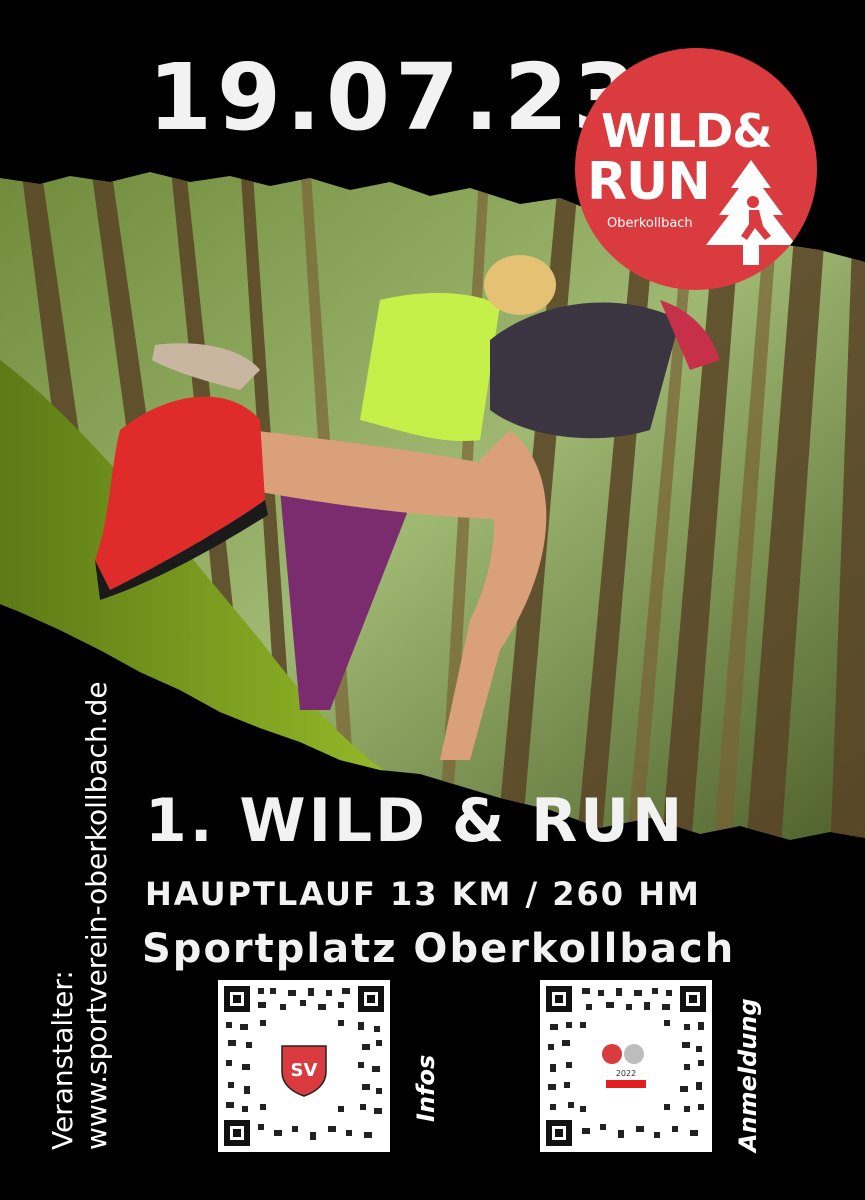 The width and height of the screenshot is (865, 1200). Describe the element at coordinates (650, 223) in the screenshot. I see `logo-place: Oberkollbach` at that location.